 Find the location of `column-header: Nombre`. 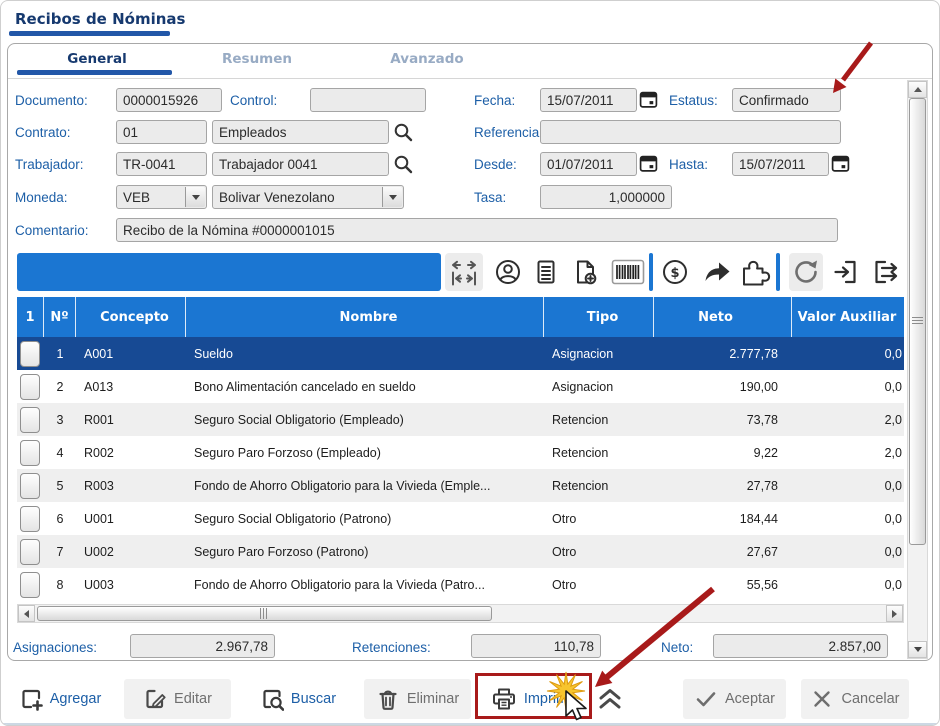

column-header: Nombre is located at coordinates (365, 317).